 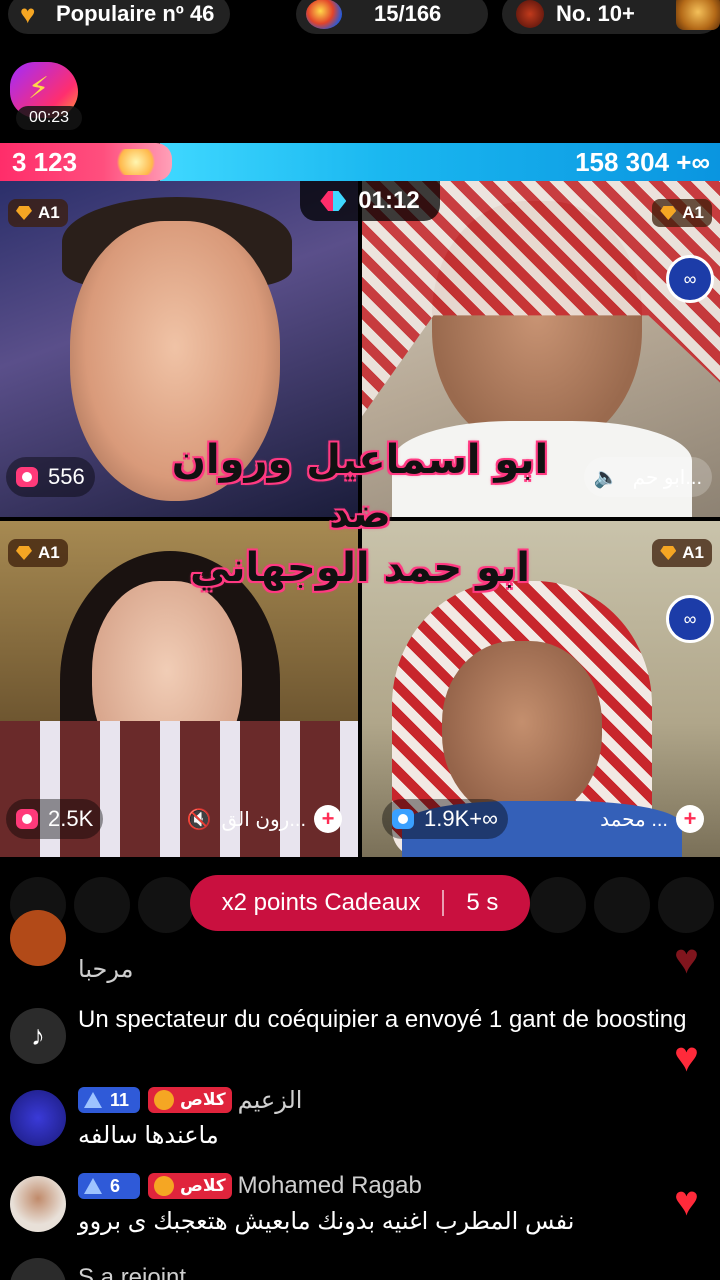 I want to click on popular-rank-pill: ♥ Populaire nº 46, so click(x=119, y=17).